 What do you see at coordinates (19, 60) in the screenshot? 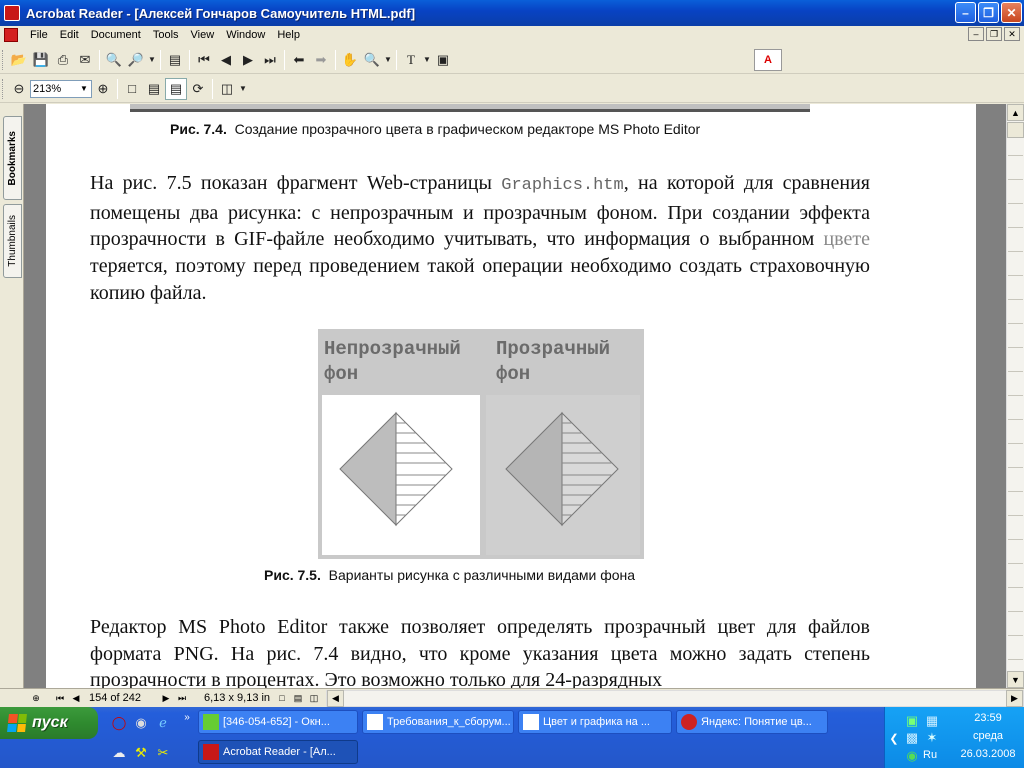
I see `open-icon: 📂` at bounding box center [19, 60].